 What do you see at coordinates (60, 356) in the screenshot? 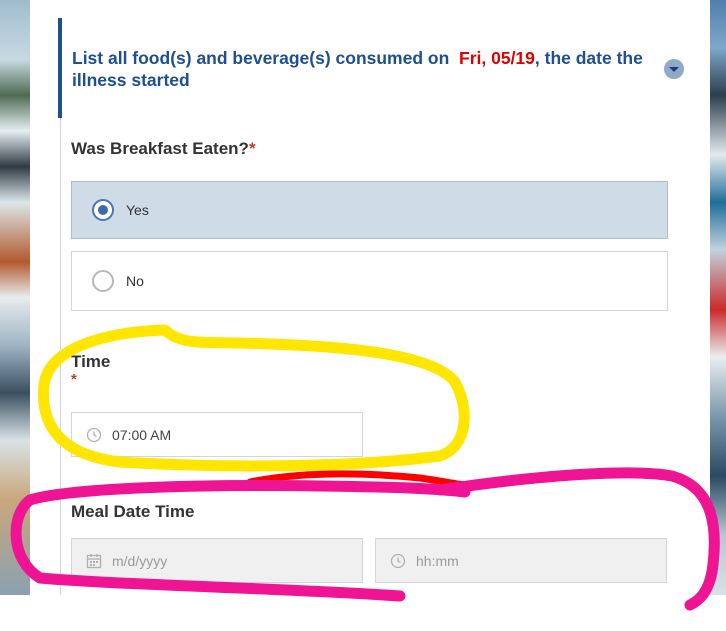
I see `section-guide-line` at bounding box center [60, 356].